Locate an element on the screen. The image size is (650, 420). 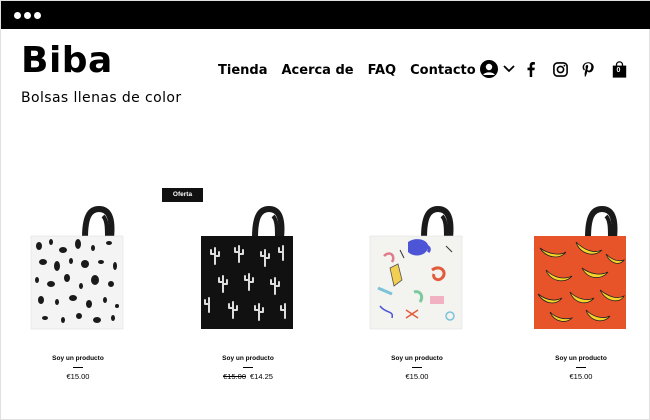
nav-item-contacto: Contacto is located at coordinates (443, 70).